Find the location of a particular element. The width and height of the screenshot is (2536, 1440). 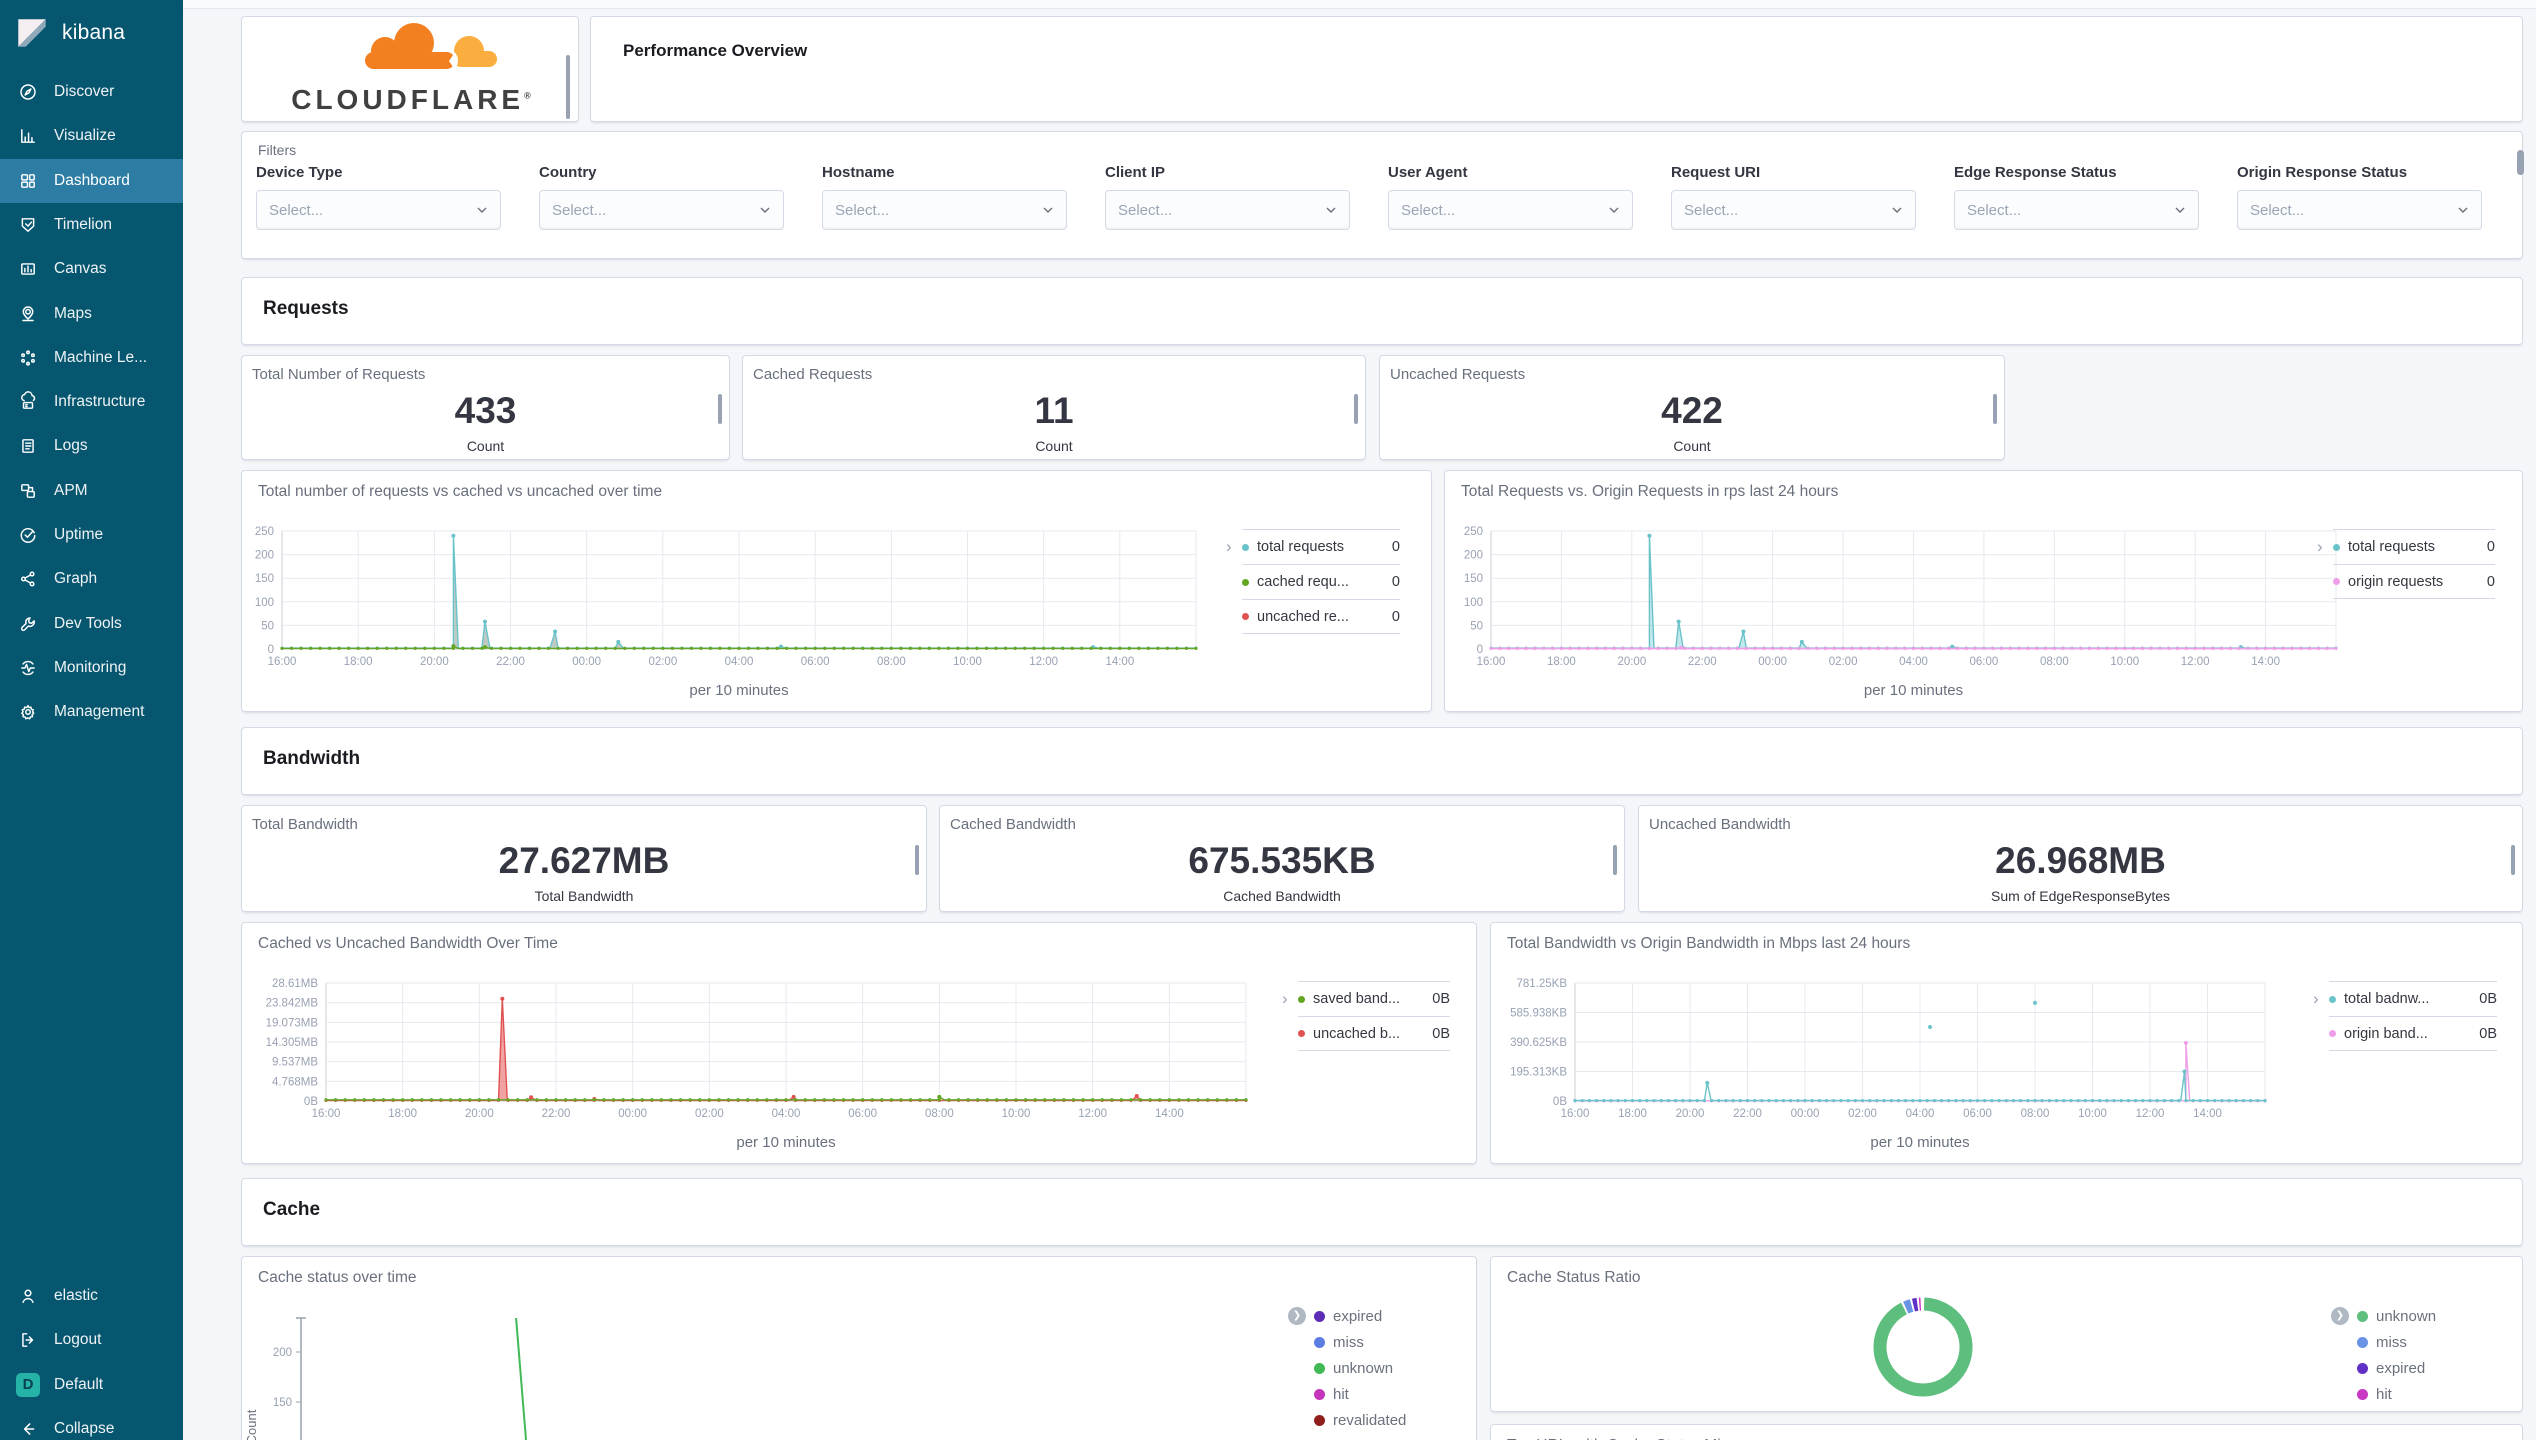

sidebar-item-maps: Maps is located at coordinates (91, 314).